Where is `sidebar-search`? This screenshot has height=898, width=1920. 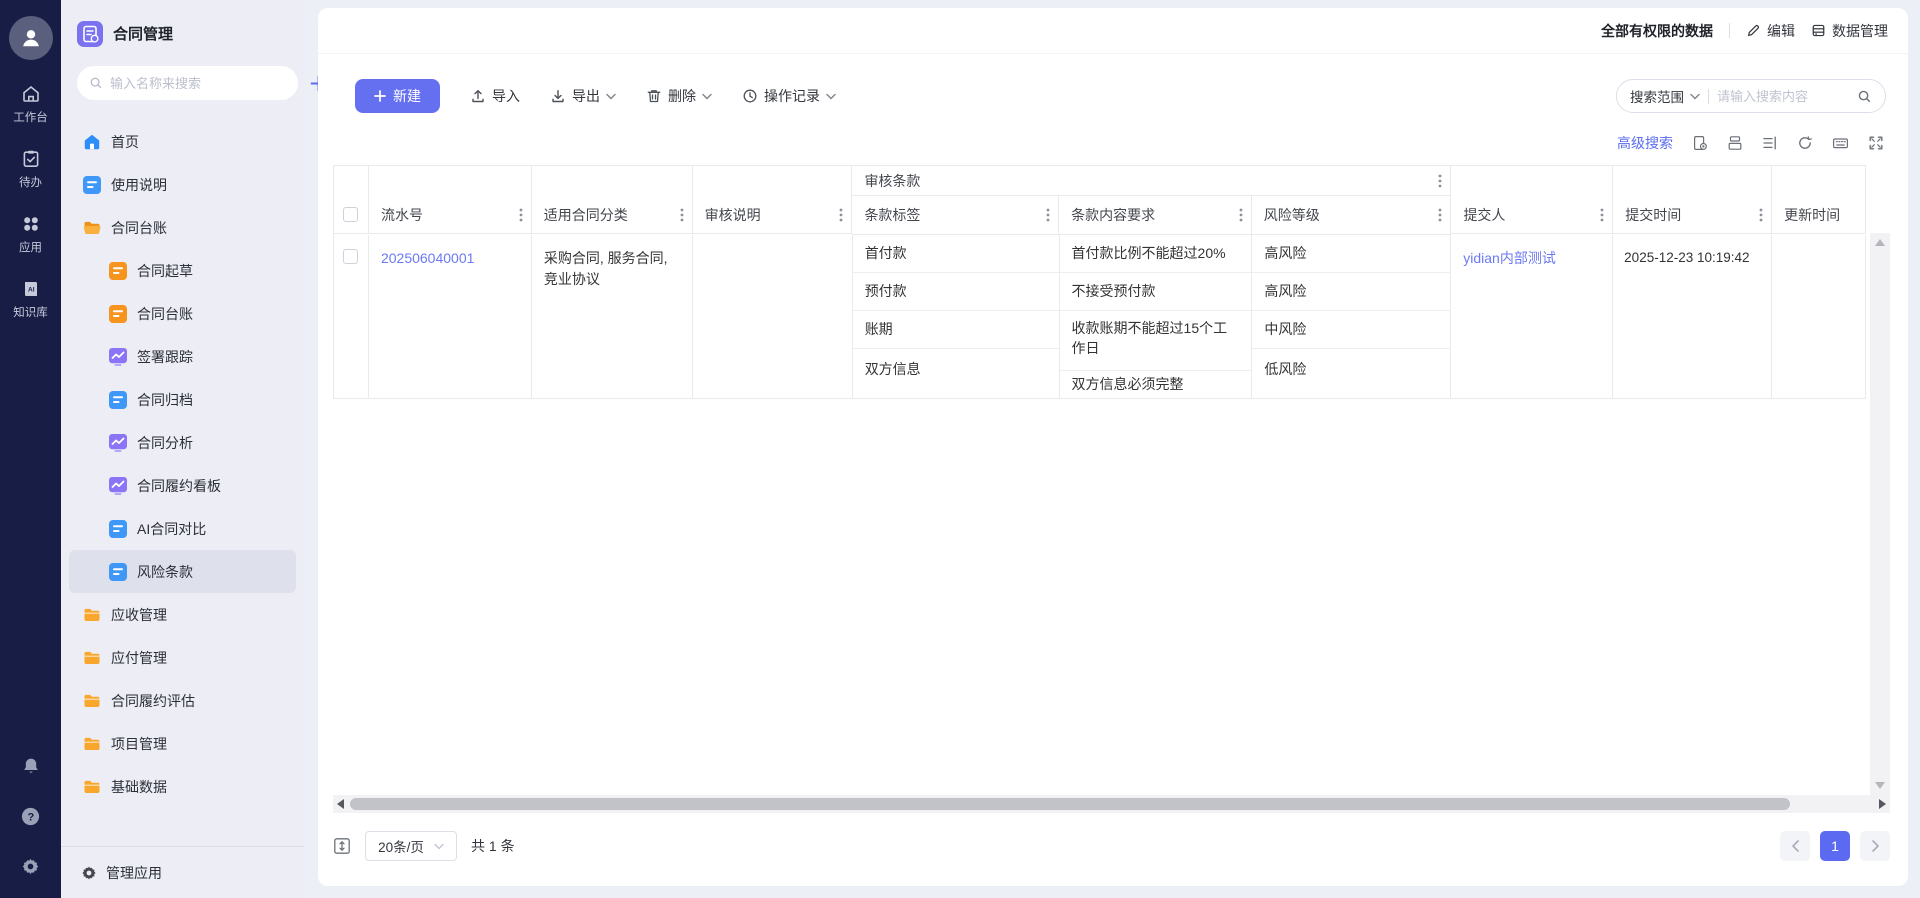
sidebar-search is located at coordinates (187, 83).